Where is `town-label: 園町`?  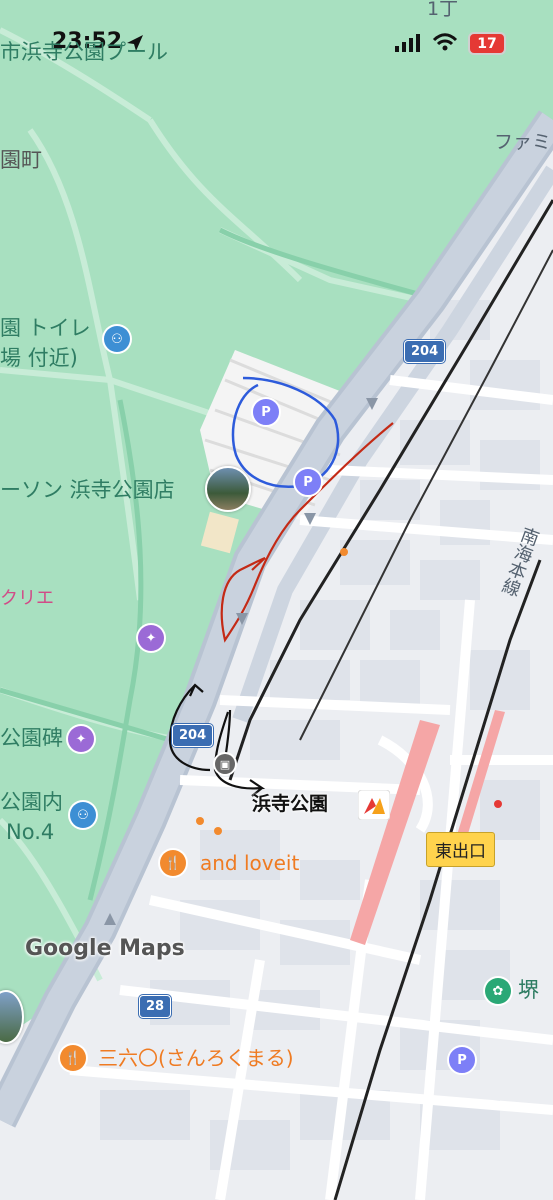
town-label: 園町 is located at coordinates (21, 160).